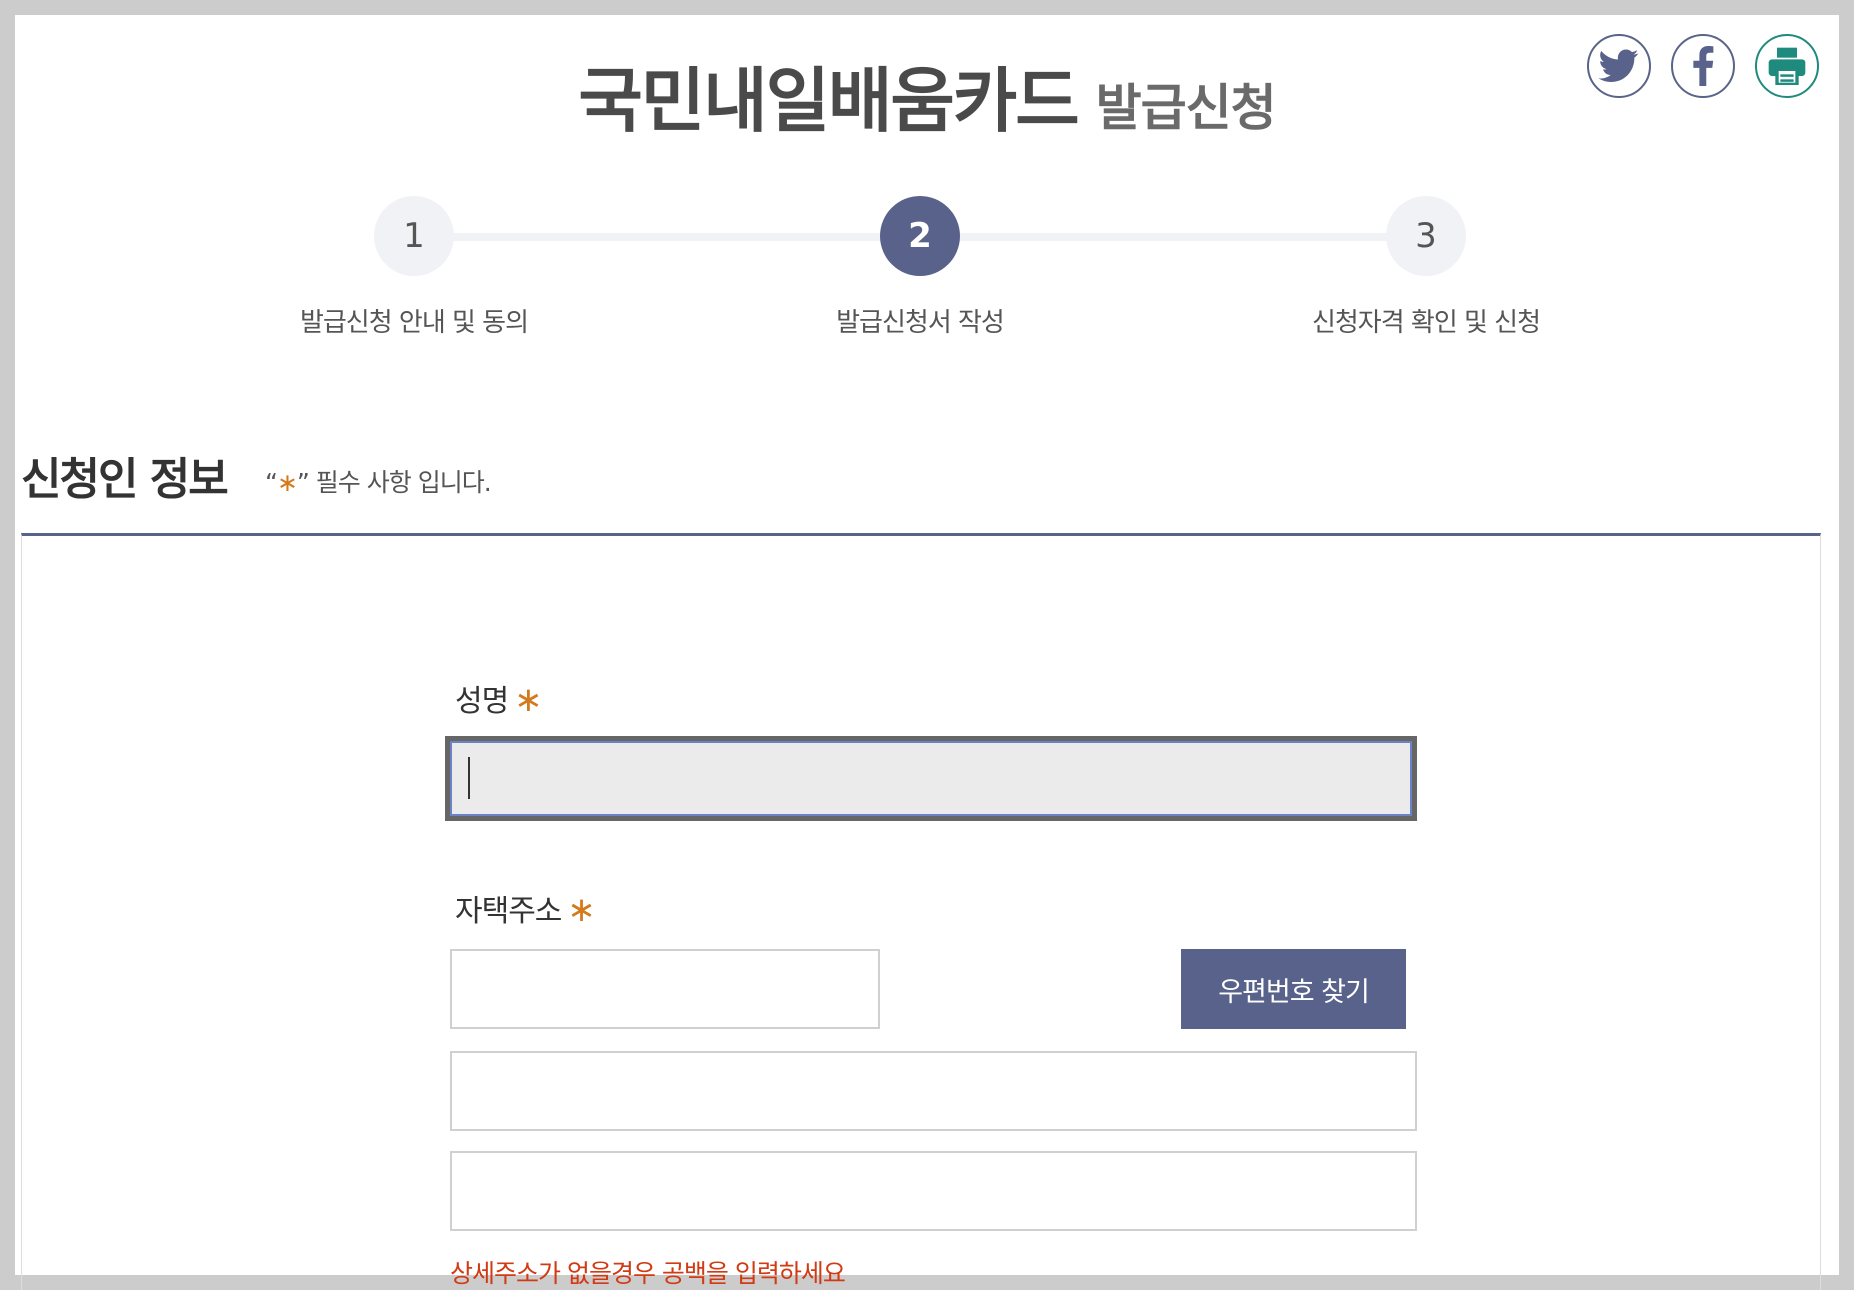 The height and width of the screenshot is (1290, 1854). I want to click on zipcode-input, so click(665, 989).